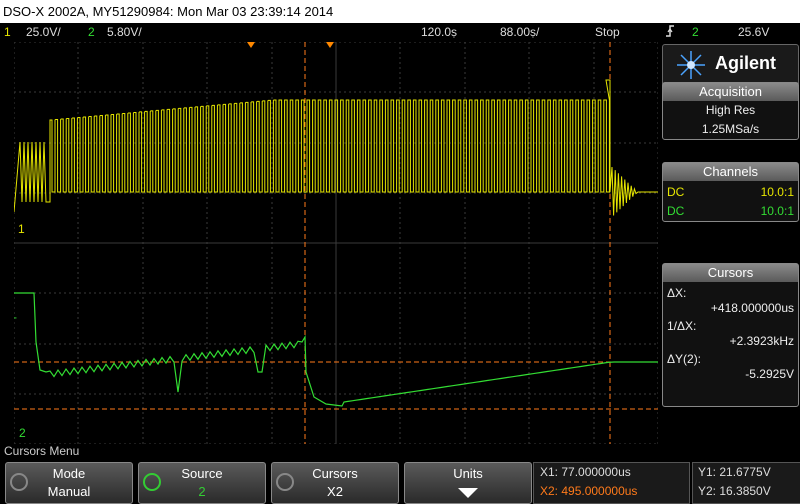 The image size is (800, 504). What do you see at coordinates (745, 63) in the screenshot?
I see `brand-name: Agilent` at bounding box center [745, 63].